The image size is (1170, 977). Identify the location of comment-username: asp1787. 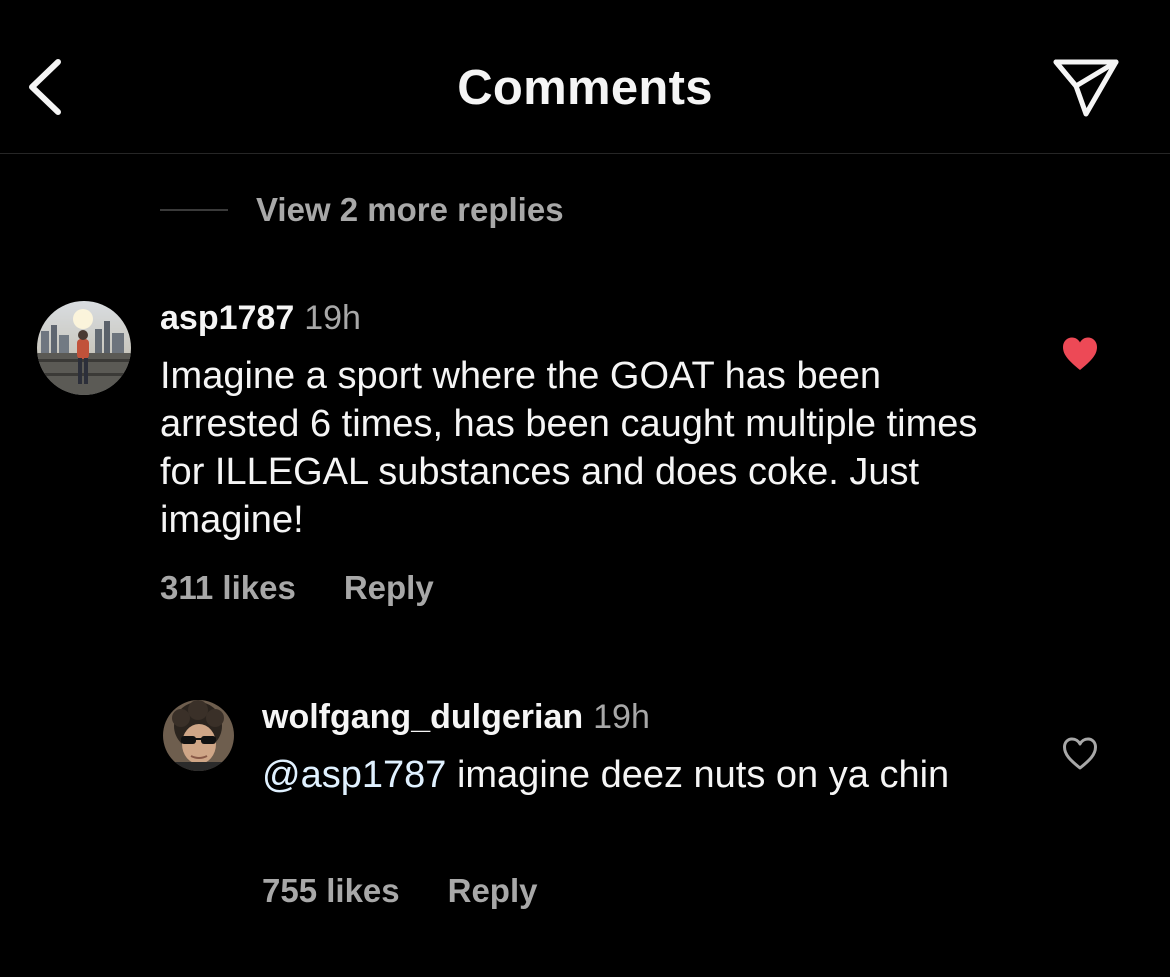
(227, 318).